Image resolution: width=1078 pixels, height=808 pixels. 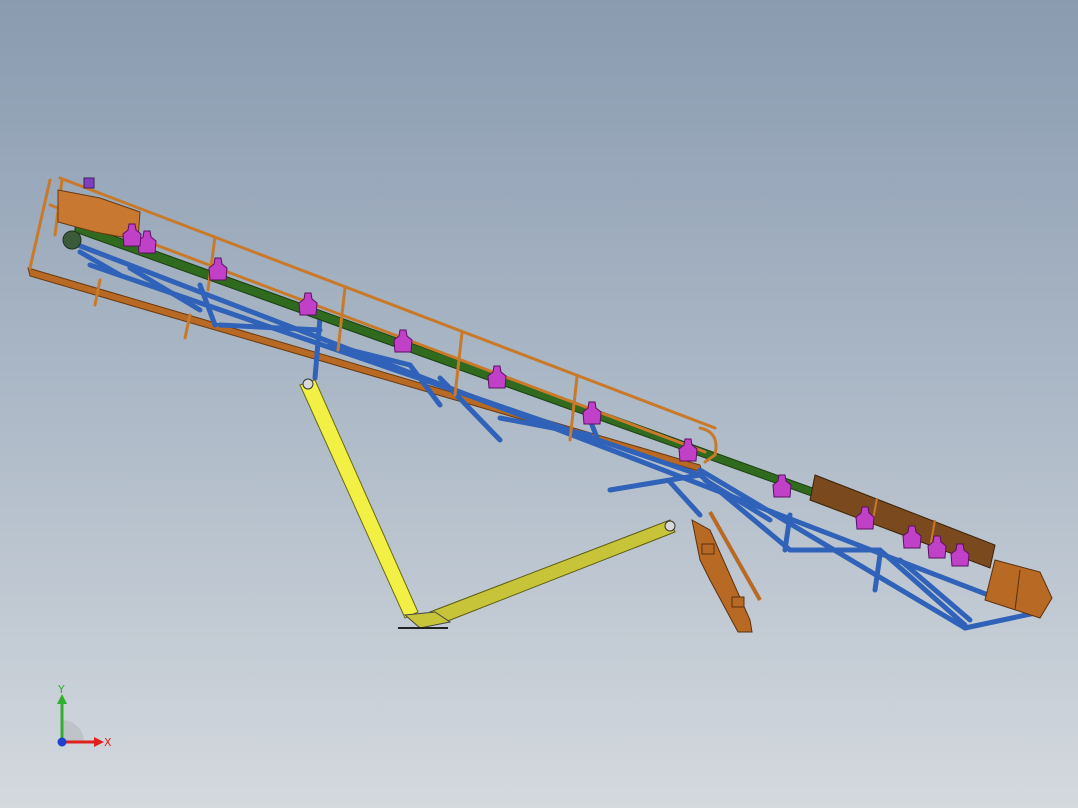 What do you see at coordinates (61, 689) in the screenshot?
I see `y-axis-label: Y` at bounding box center [61, 689].